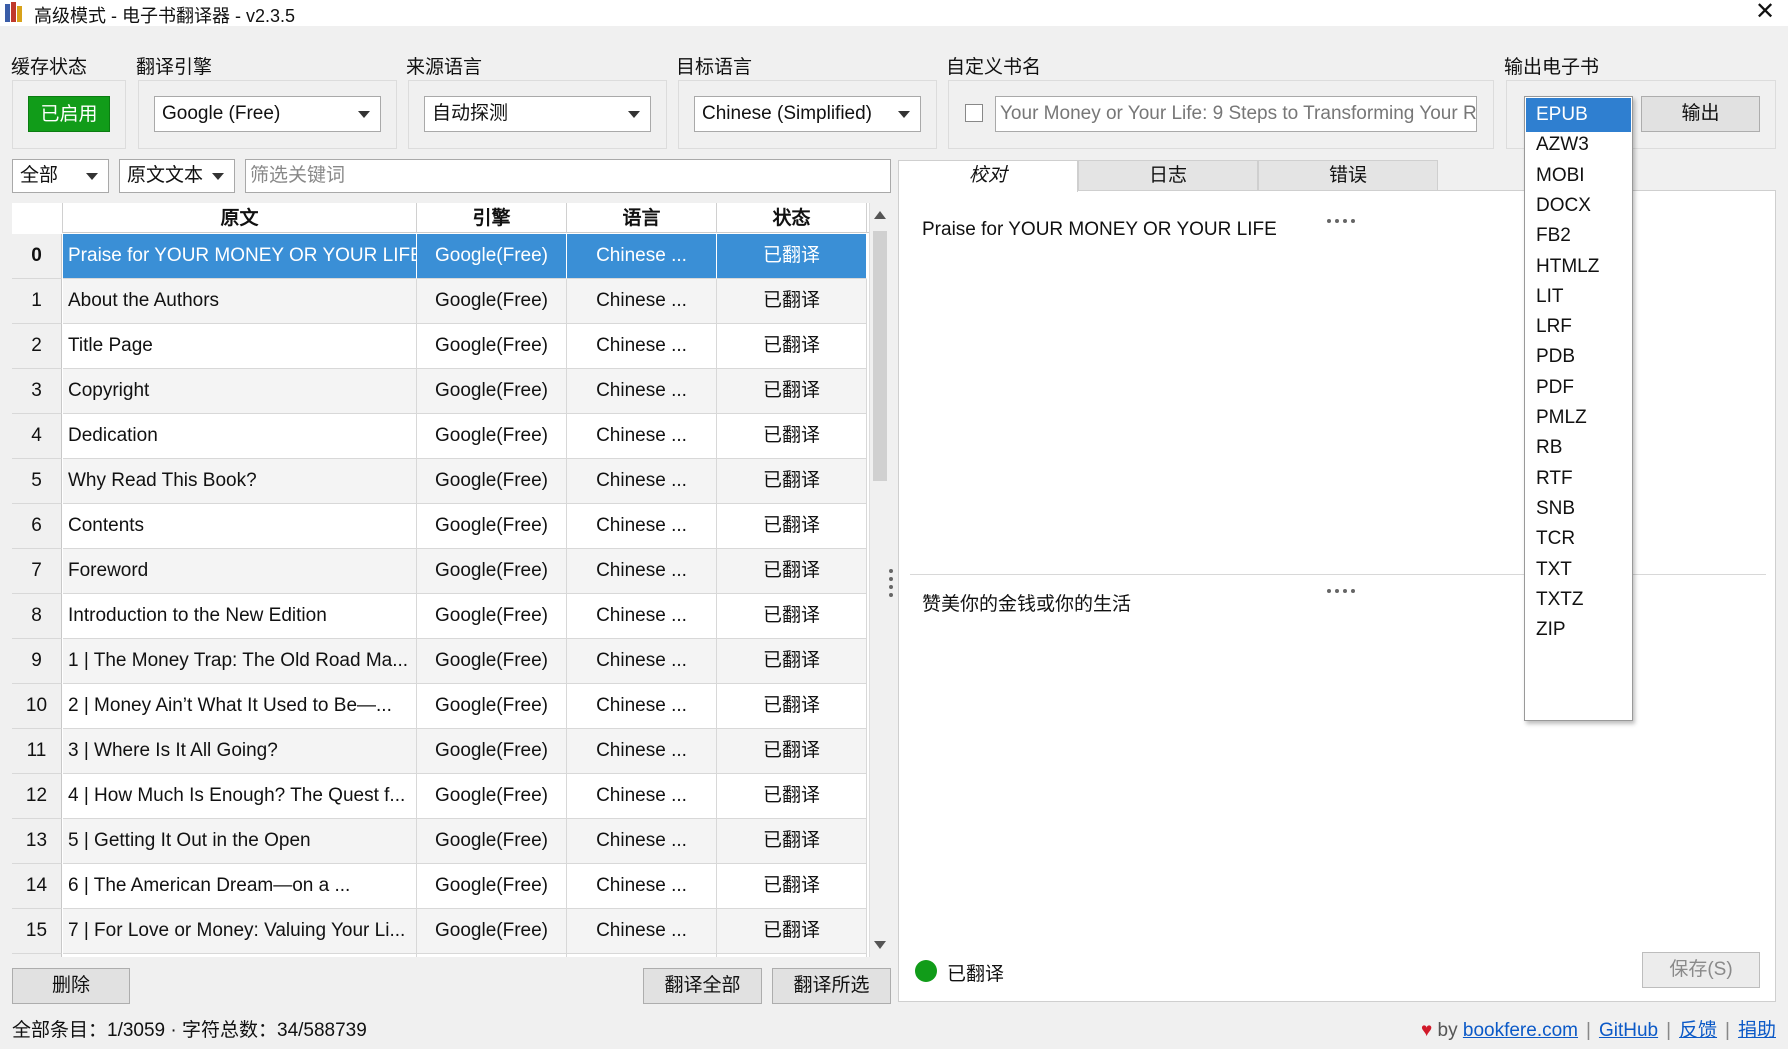 The image size is (1788, 1049). I want to click on format-option-rtf: RTF, so click(1578, 479).